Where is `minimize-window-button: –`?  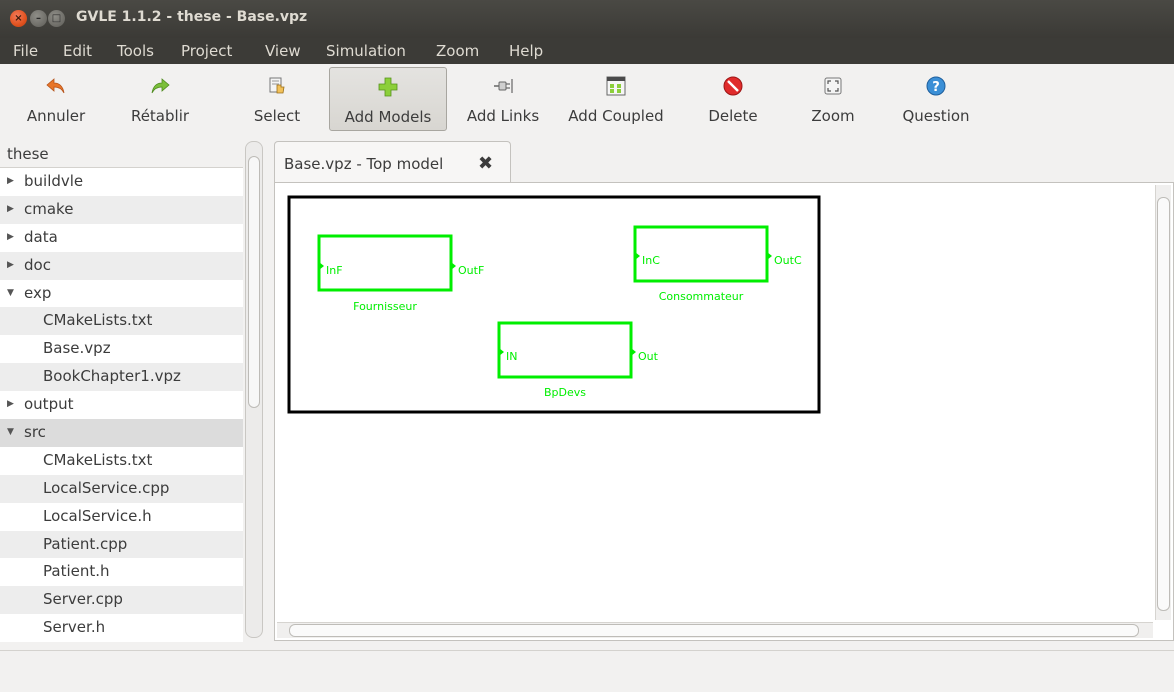
minimize-window-button: – is located at coordinates (38, 18).